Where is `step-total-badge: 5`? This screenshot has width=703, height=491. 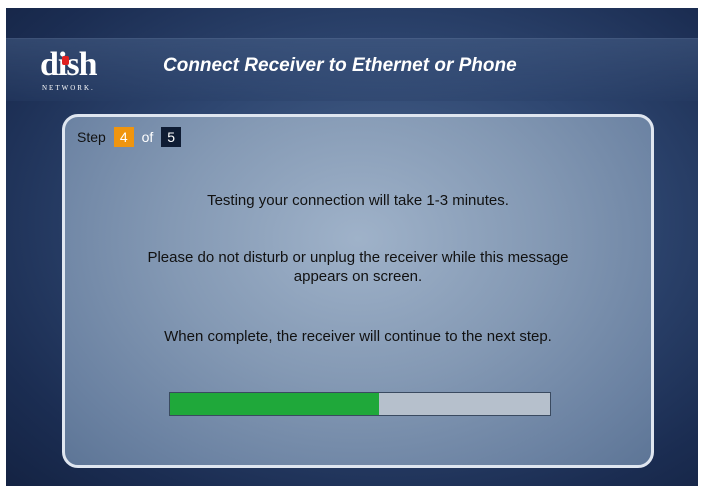 step-total-badge: 5 is located at coordinates (171, 137).